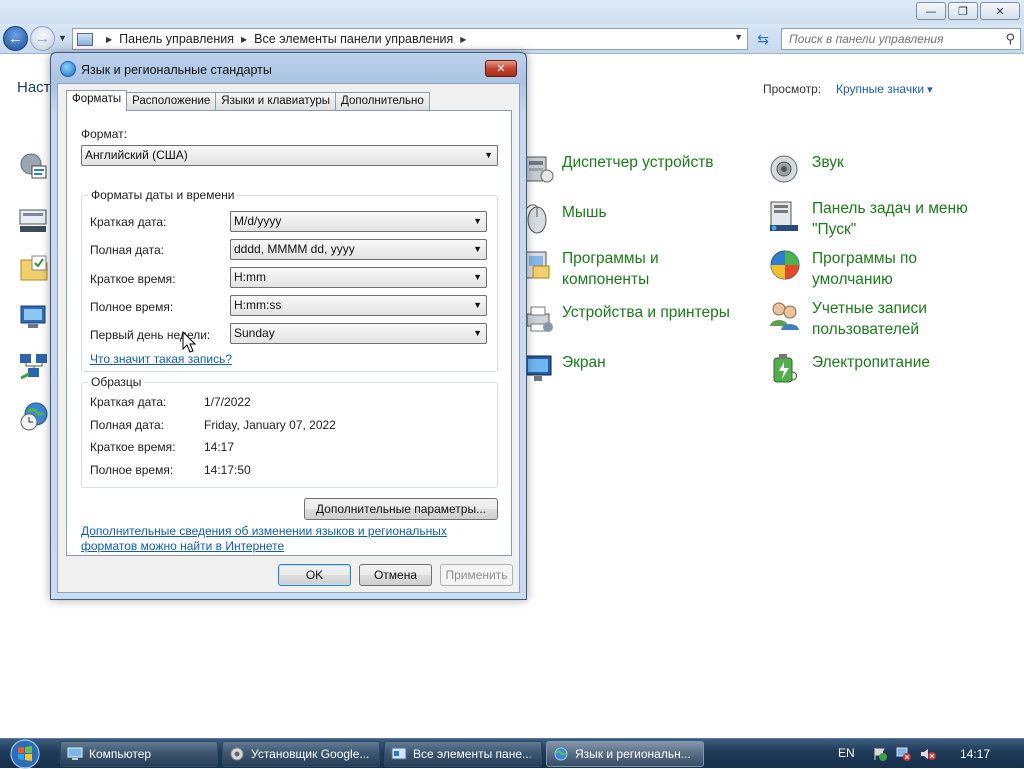 The height and width of the screenshot is (769, 1024). What do you see at coordinates (258, 221) in the screenshot?
I see `short-date-value: M/d/yyyy` at bounding box center [258, 221].